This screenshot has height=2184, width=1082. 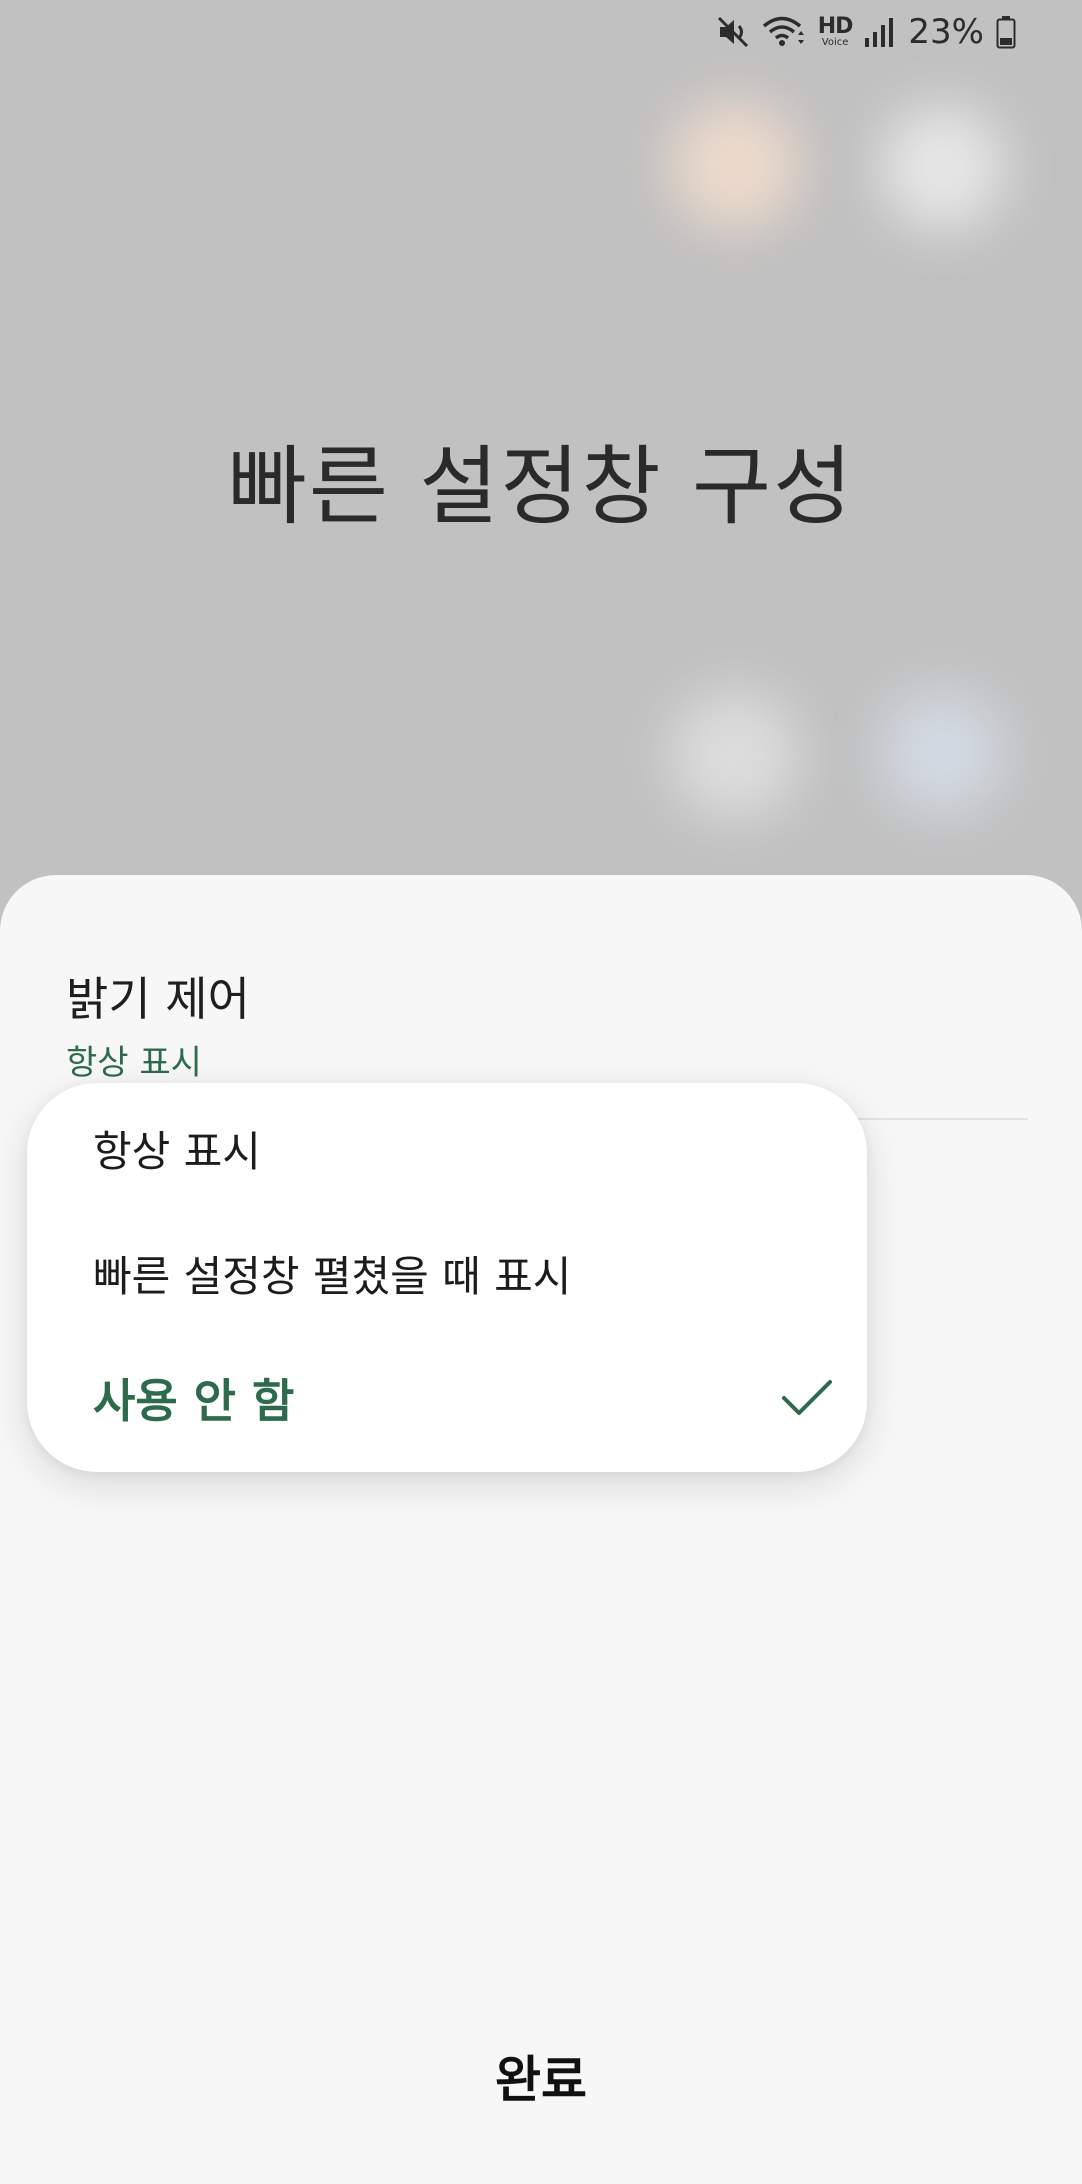 I want to click on battery-percent: 23%, so click(x=946, y=32).